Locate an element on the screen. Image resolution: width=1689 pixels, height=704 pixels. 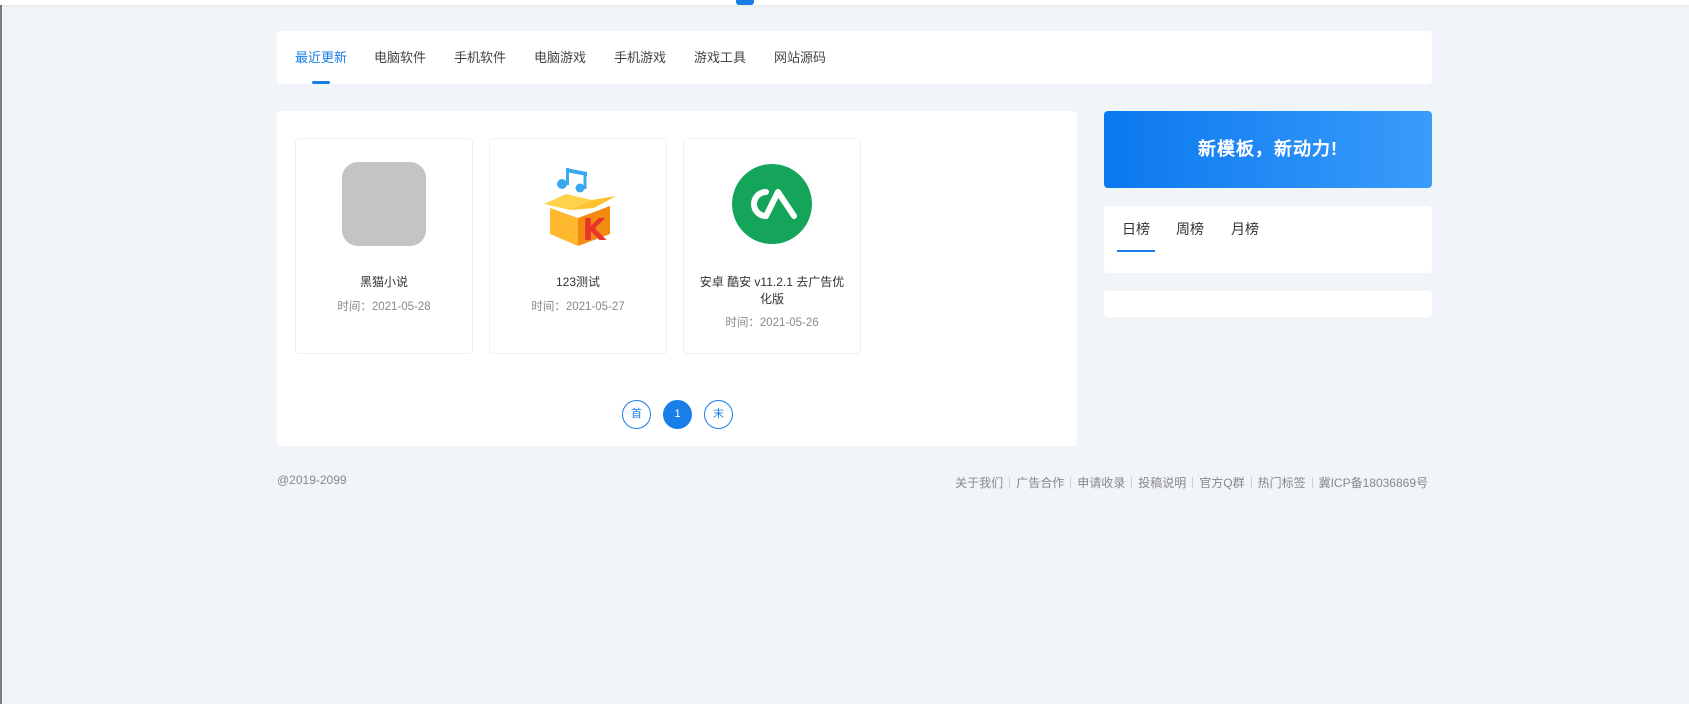
footer-link-icp-license: 冀ICP备18036869号 is located at coordinates (1373, 483).